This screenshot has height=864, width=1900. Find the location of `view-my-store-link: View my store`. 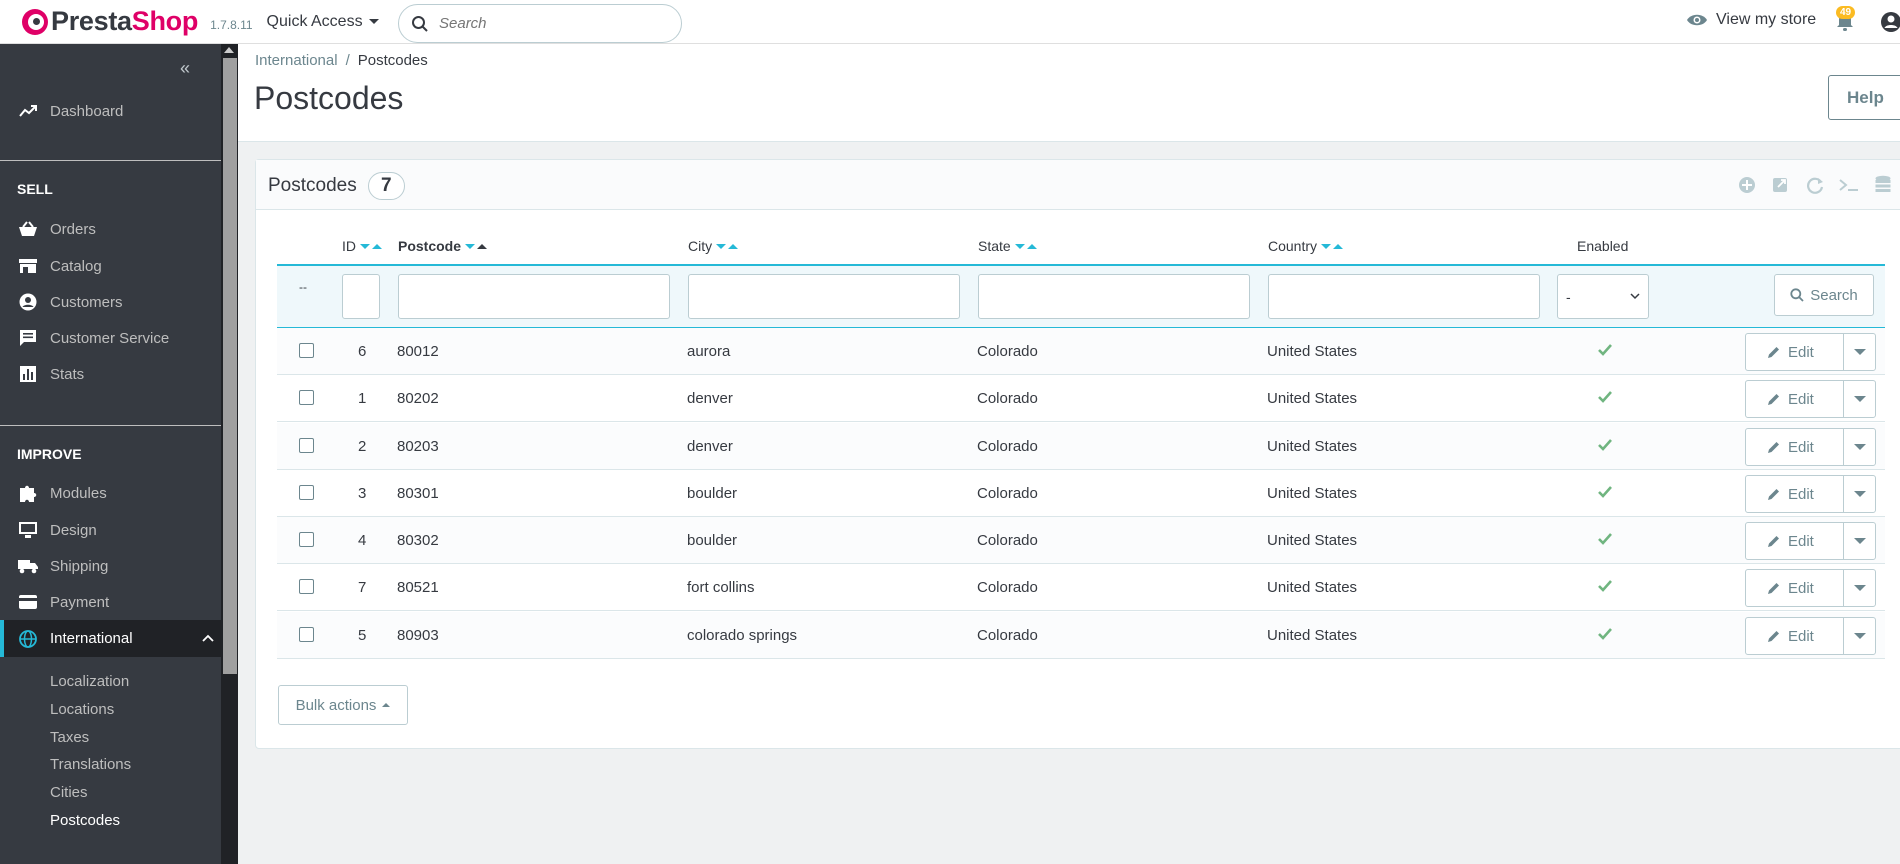

view-my-store-link: View my store is located at coordinates (1751, 20).